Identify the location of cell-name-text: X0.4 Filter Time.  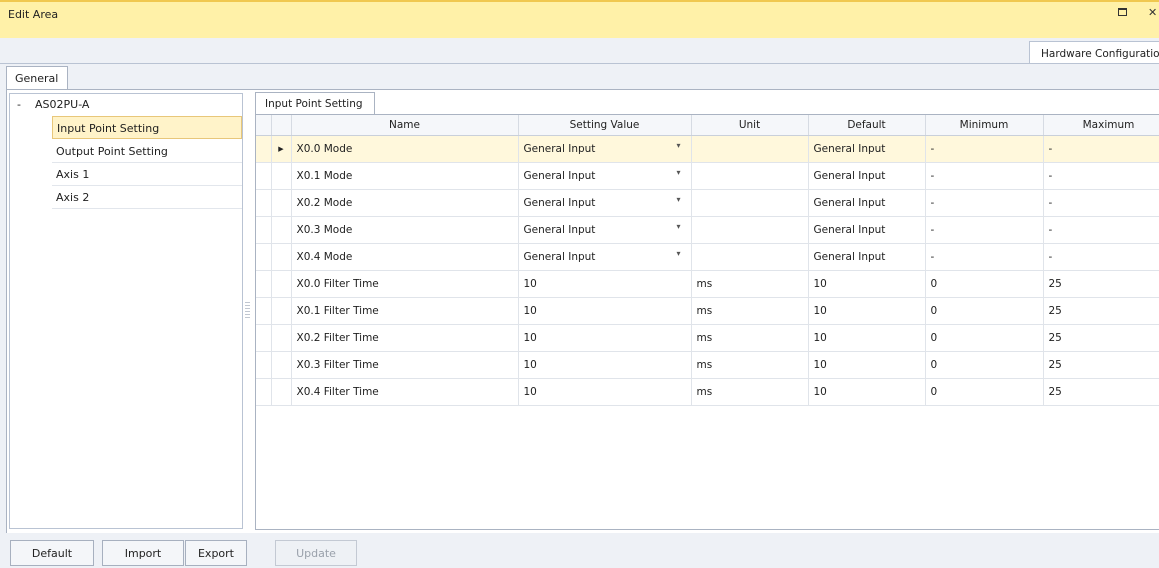
(337, 392).